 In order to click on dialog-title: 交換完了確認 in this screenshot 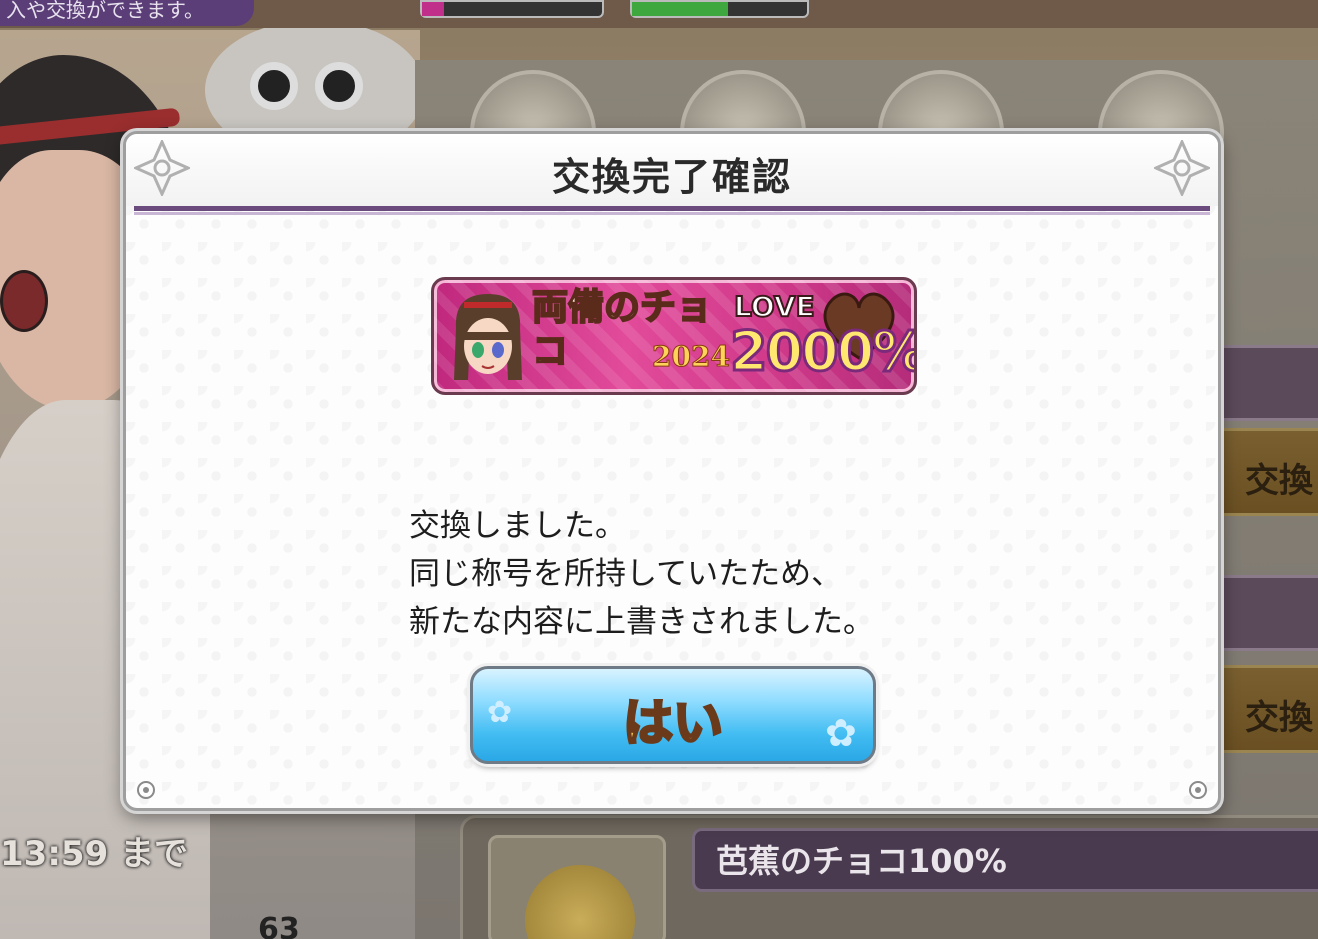, I will do `click(671, 177)`.